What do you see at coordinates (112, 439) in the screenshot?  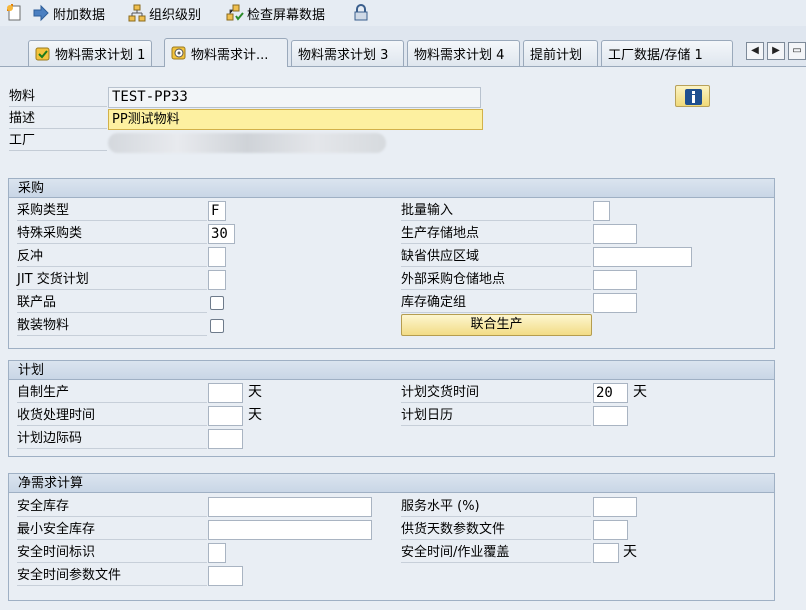 I see `sched-margin-key-label: 计划边际码` at bounding box center [112, 439].